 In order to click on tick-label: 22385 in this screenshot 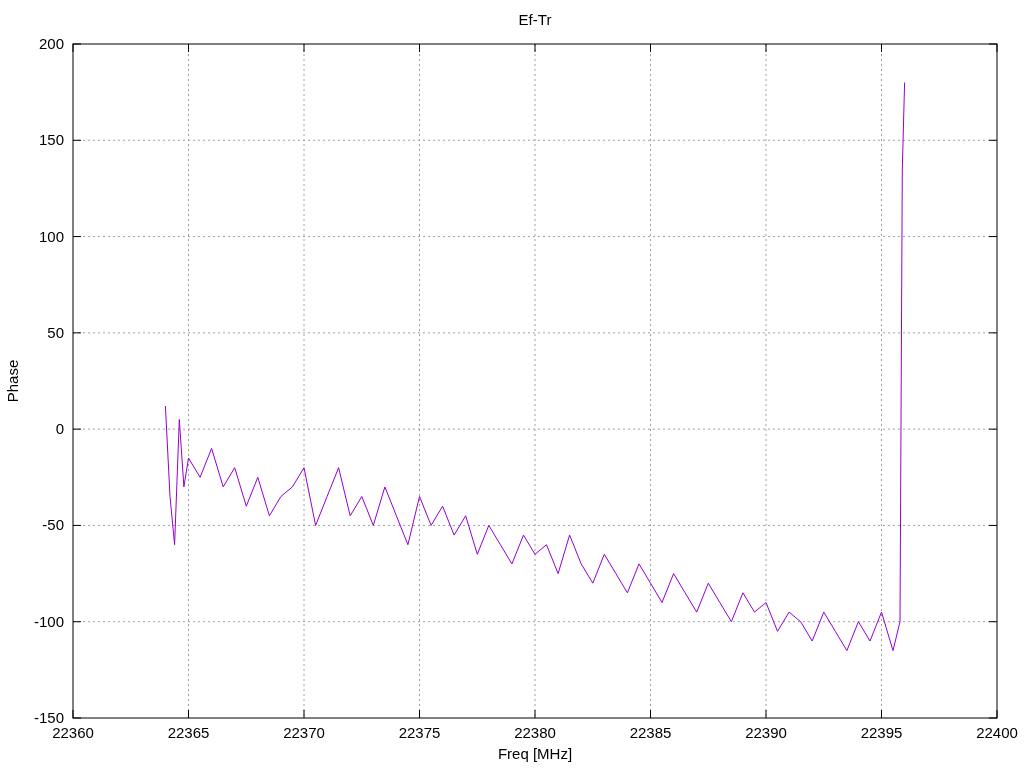, I will do `click(650, 732)`.